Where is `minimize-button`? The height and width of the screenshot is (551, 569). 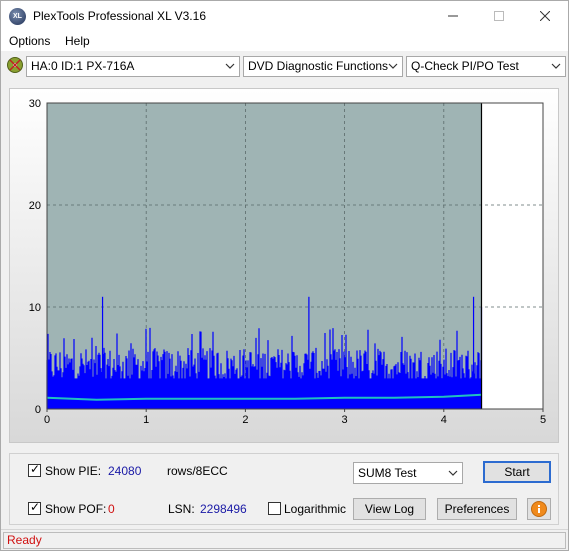
minimize-button is located at coordinates (453, 16).